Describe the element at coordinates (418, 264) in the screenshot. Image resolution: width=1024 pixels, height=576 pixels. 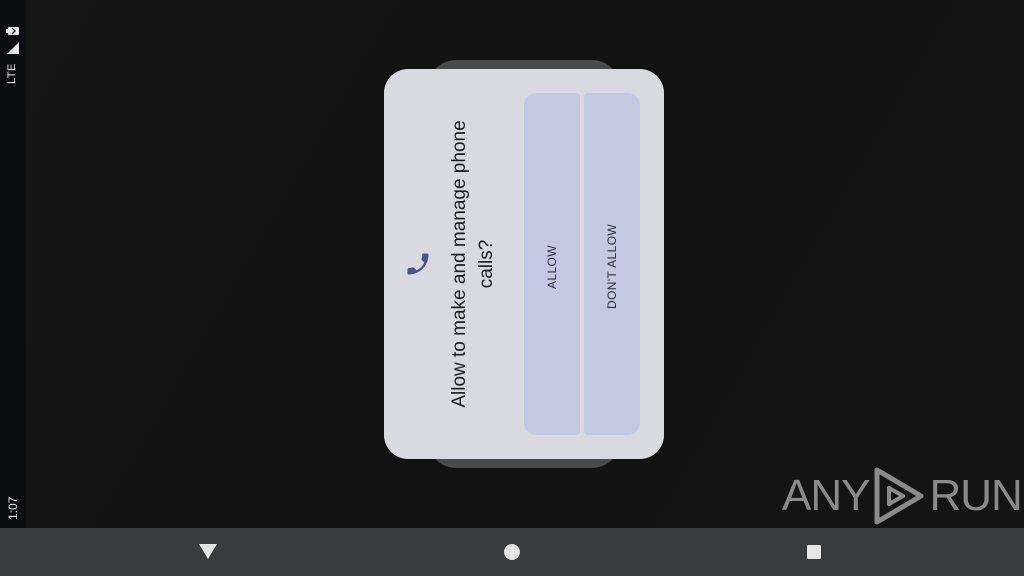
I see `phone-icon` at that location.